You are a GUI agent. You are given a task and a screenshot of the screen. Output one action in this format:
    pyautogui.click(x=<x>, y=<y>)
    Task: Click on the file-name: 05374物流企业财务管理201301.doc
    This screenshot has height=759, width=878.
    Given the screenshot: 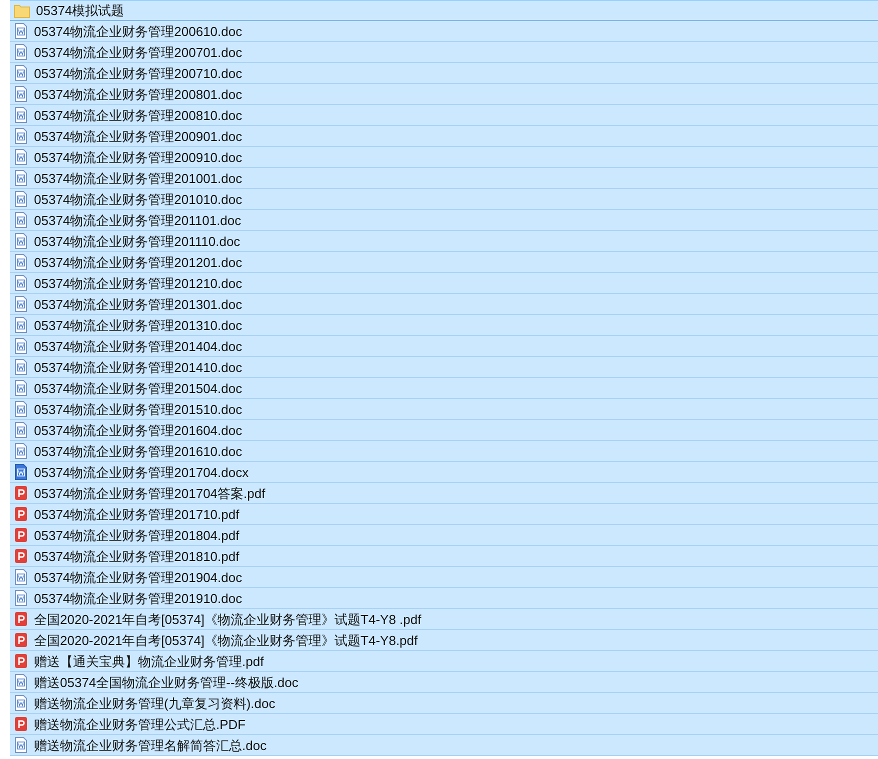 What is the action you would take?
    pyautogui.click(x=138, y=304)
    